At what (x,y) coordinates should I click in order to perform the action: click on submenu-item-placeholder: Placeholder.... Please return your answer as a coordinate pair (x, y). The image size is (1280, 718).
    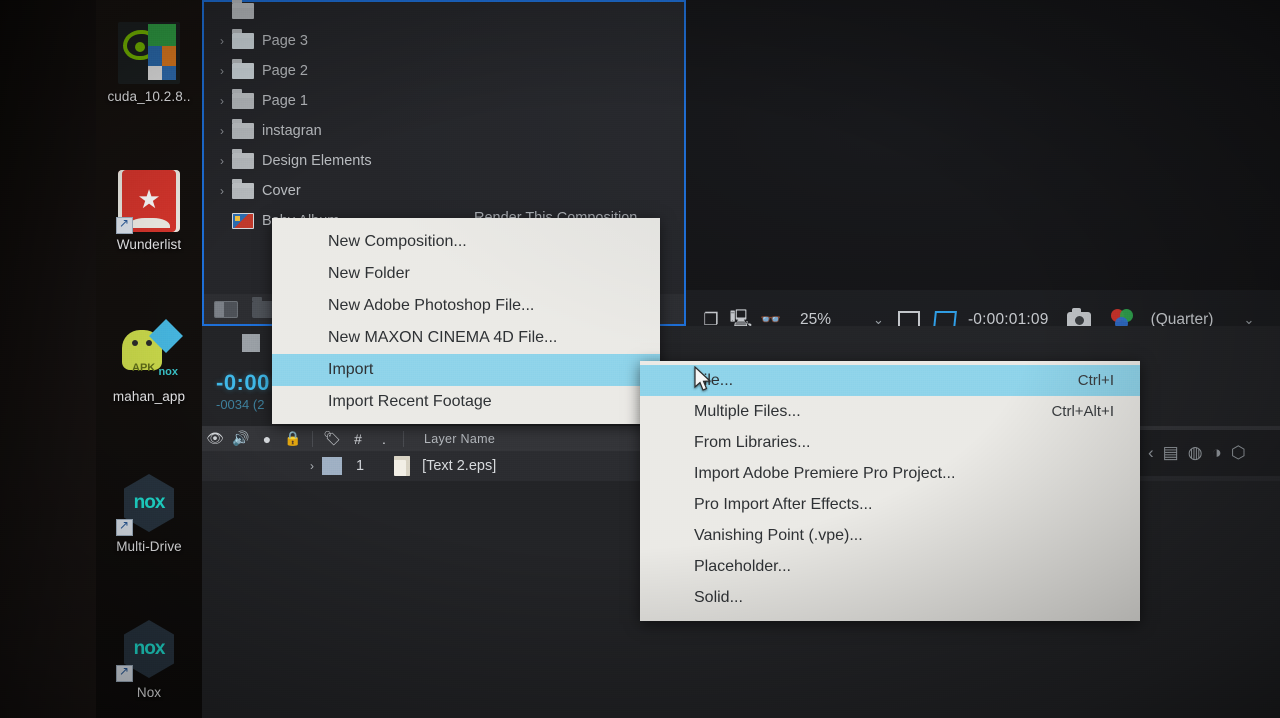
    Looking at the image, I should click on (890, 566).